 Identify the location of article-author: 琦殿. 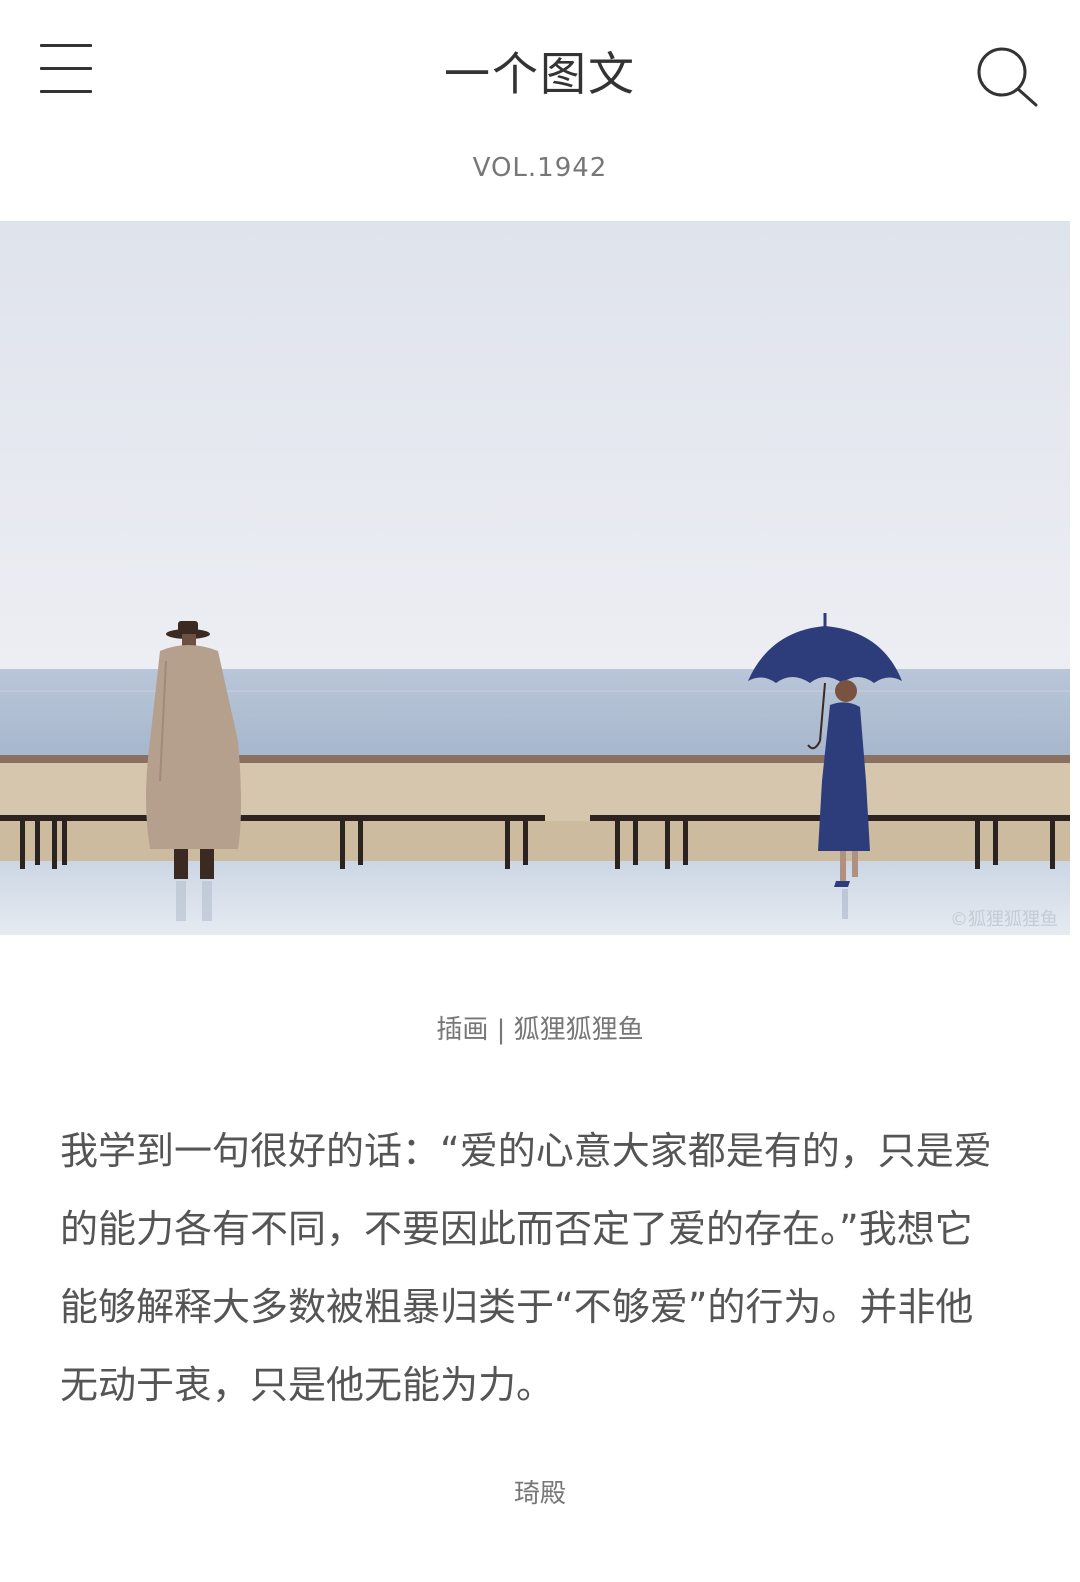
(539, 1494).